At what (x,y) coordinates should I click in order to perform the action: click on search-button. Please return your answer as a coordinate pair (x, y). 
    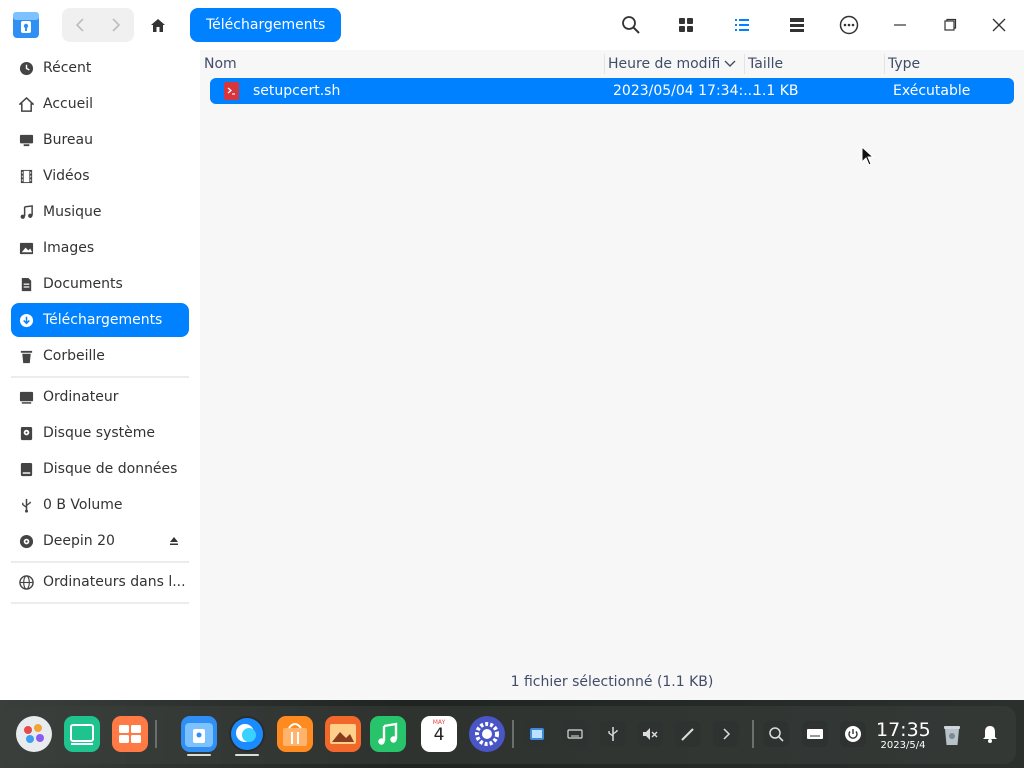
    Looking at the image, I should click on (631, 25).